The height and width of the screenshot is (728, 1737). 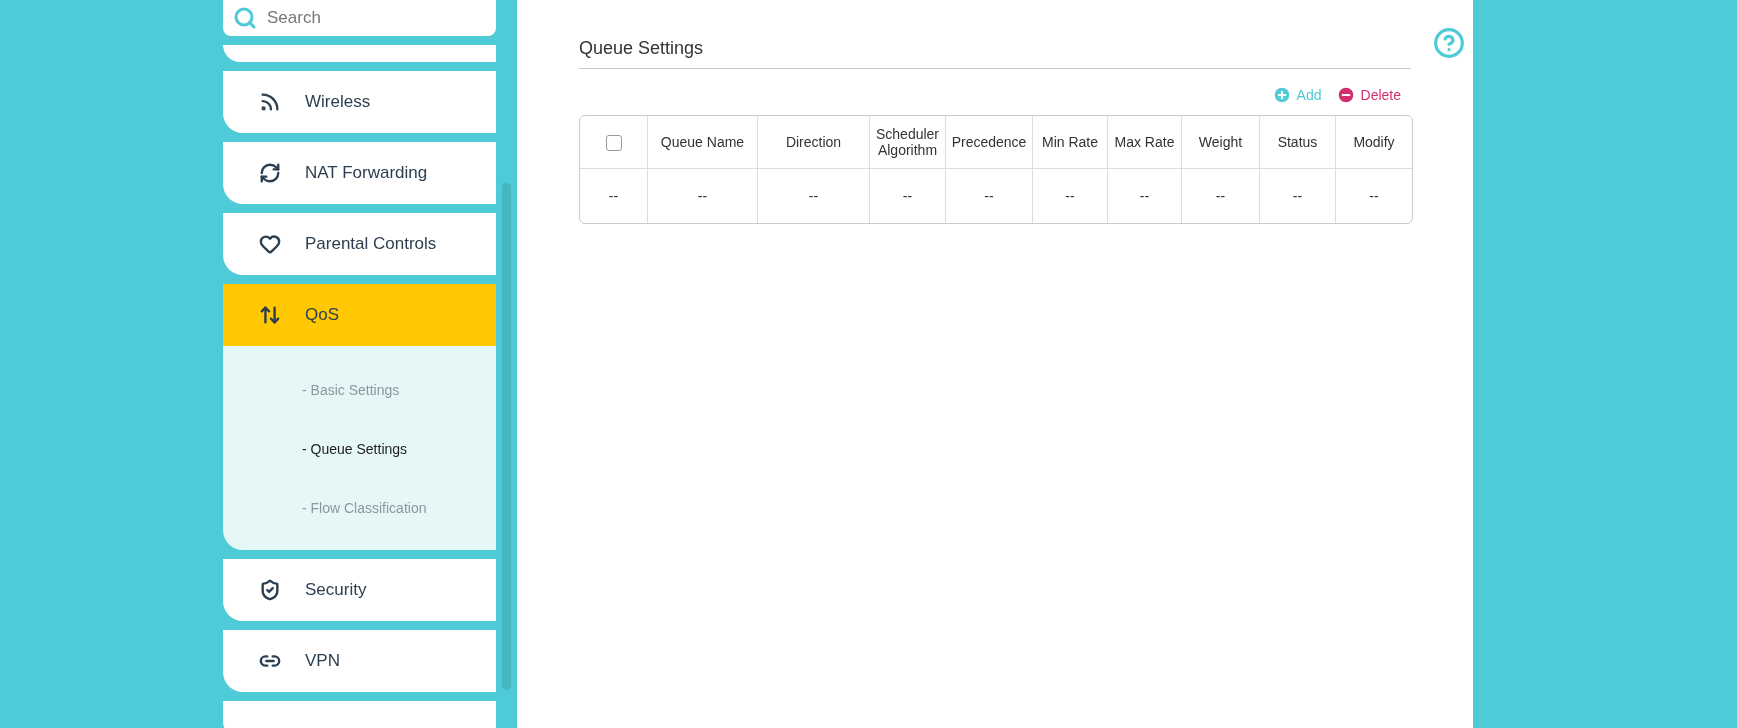 What do you see at coordinates (270, 244) in the screenshot?
I see `heart-icon` at bounding box center [270, 244].